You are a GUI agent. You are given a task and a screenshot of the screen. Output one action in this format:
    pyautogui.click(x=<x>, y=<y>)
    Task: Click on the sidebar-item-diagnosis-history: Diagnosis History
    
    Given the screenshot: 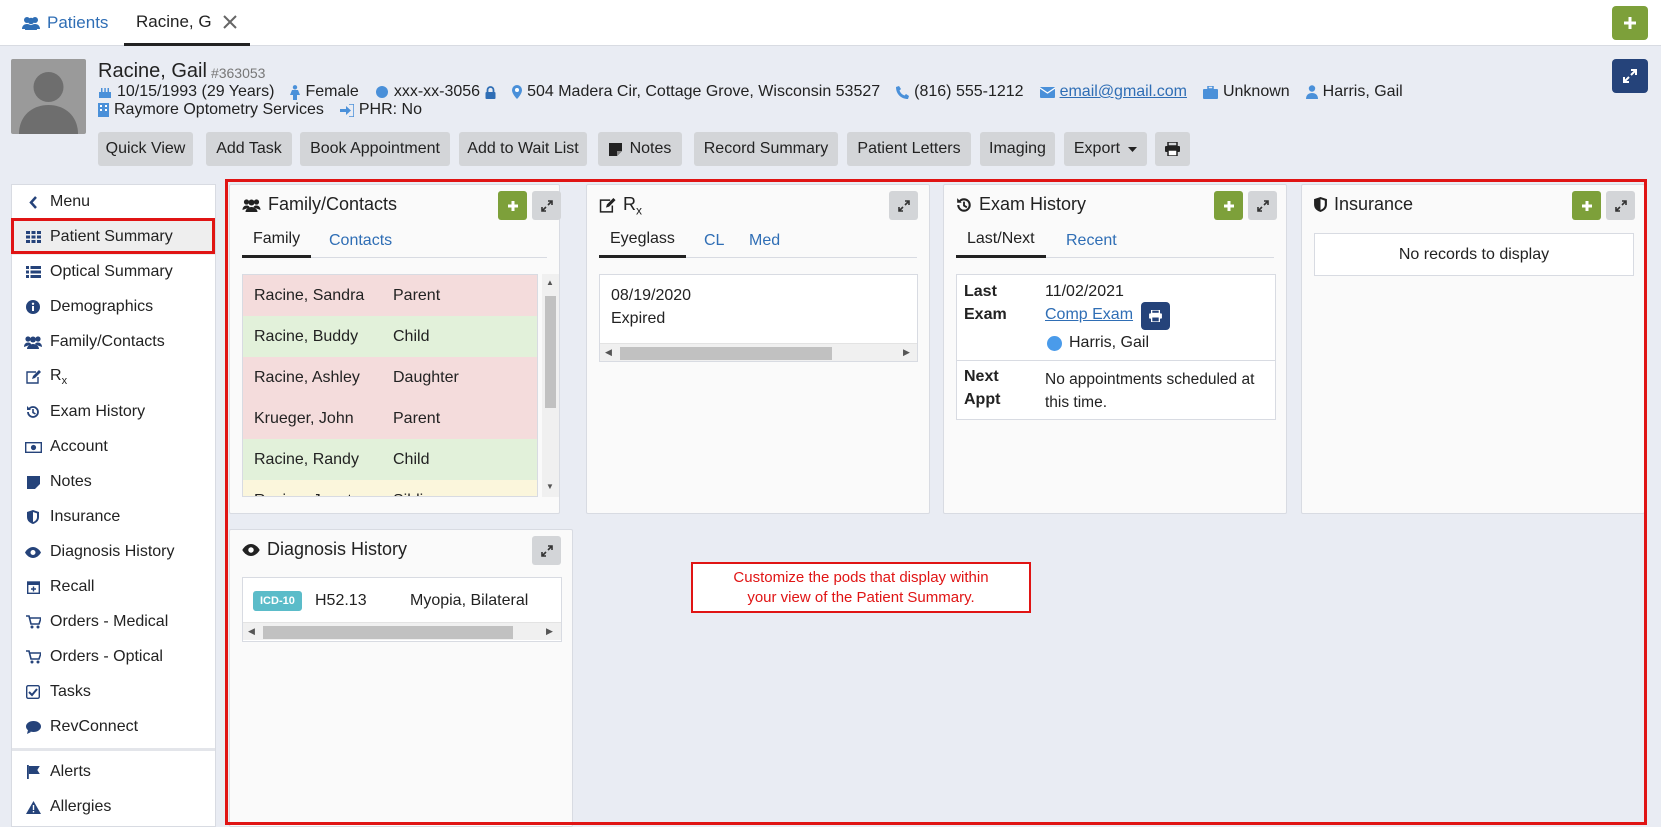 What is the action you would take?
    pyautogui.click(x=99, y=552)
    